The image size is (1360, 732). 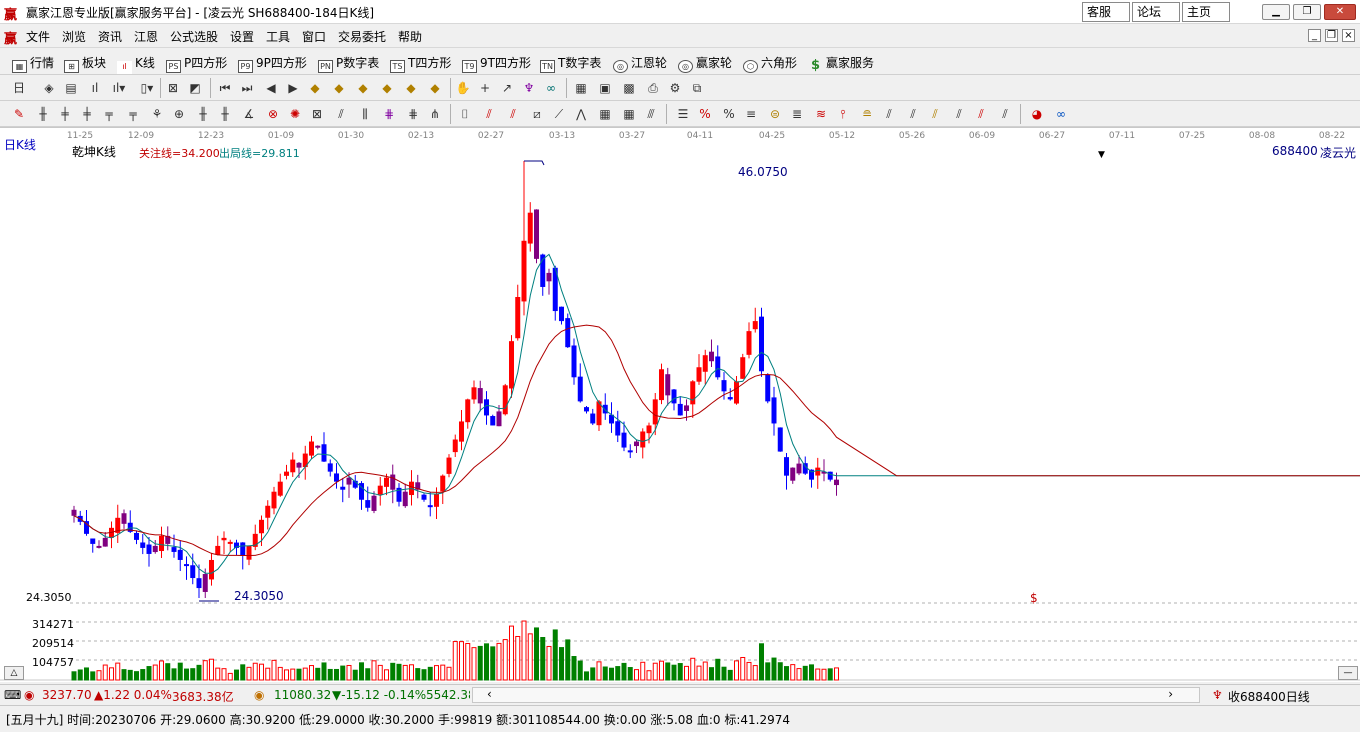 I want to click on fib-7-icon: ⫽, so click(x=913, y=114).